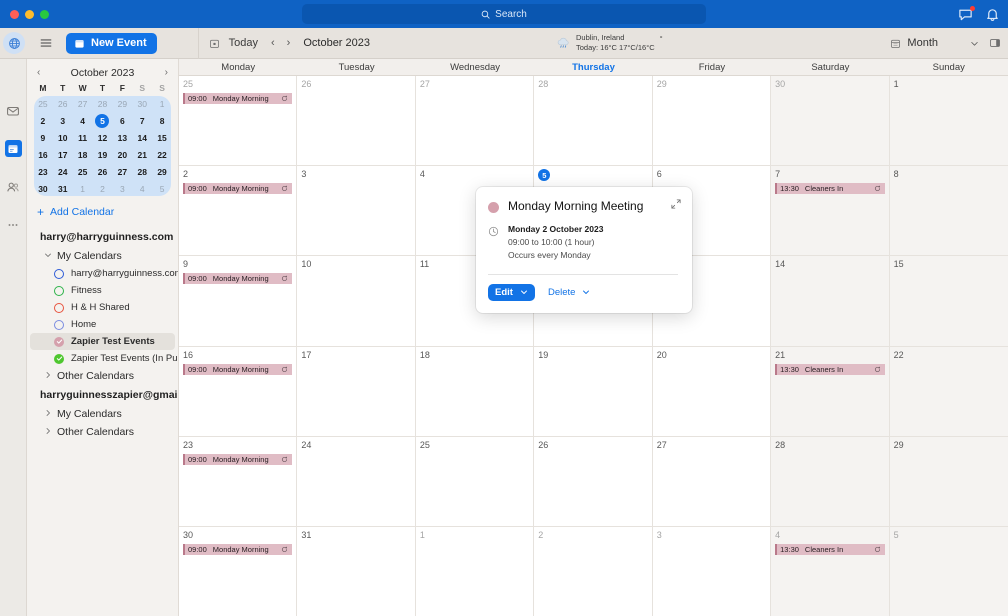 The height and width of the screenshot is (616, 1008). What do you see at coordinates (63, 188) in the screenshot?
I see `mini-day: 31` at bounding box center [63, 188].